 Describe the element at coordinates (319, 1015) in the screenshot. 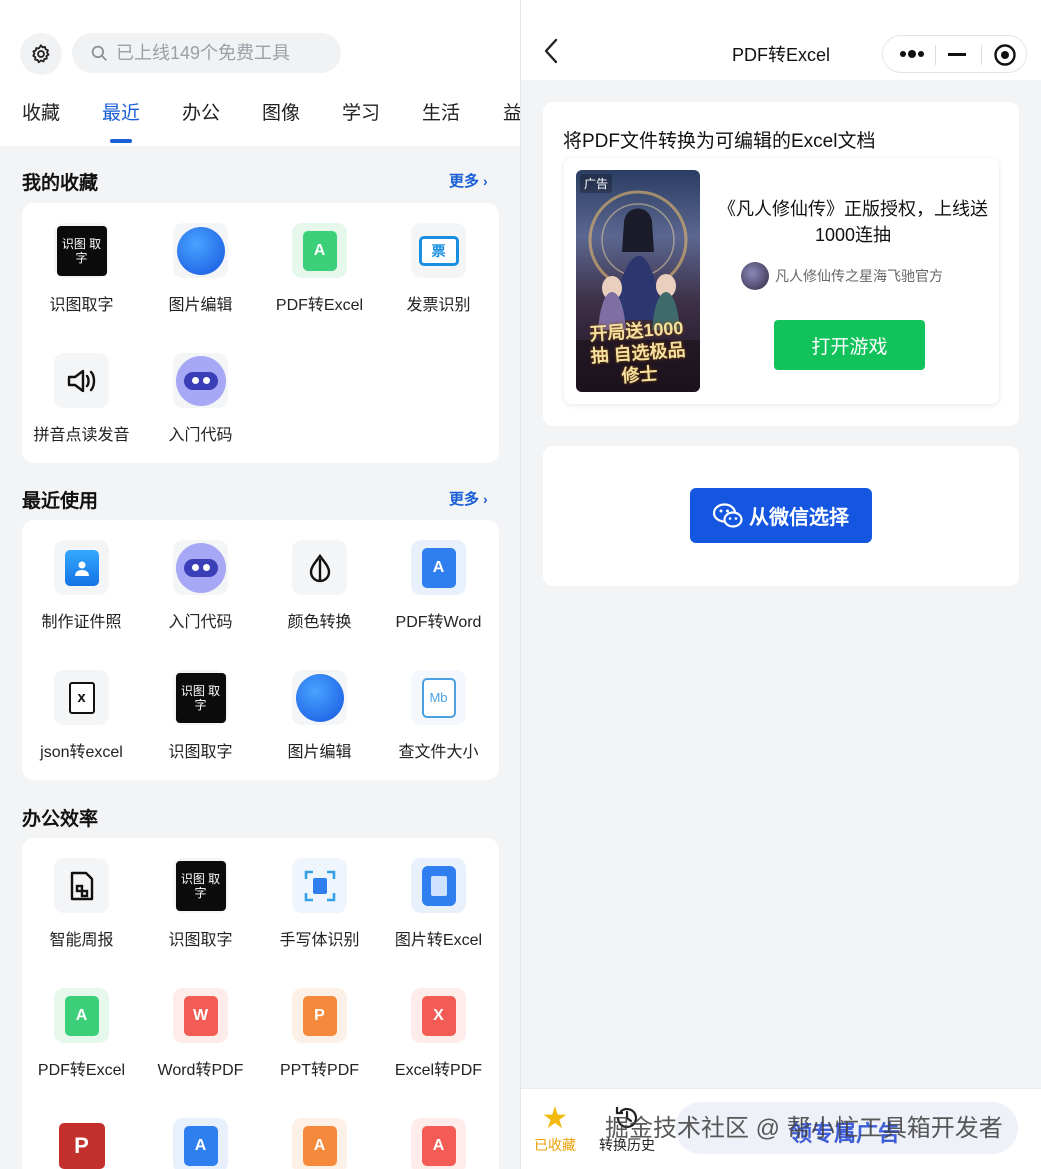

I see `ppt-to-pdf-icon: P` at that location.